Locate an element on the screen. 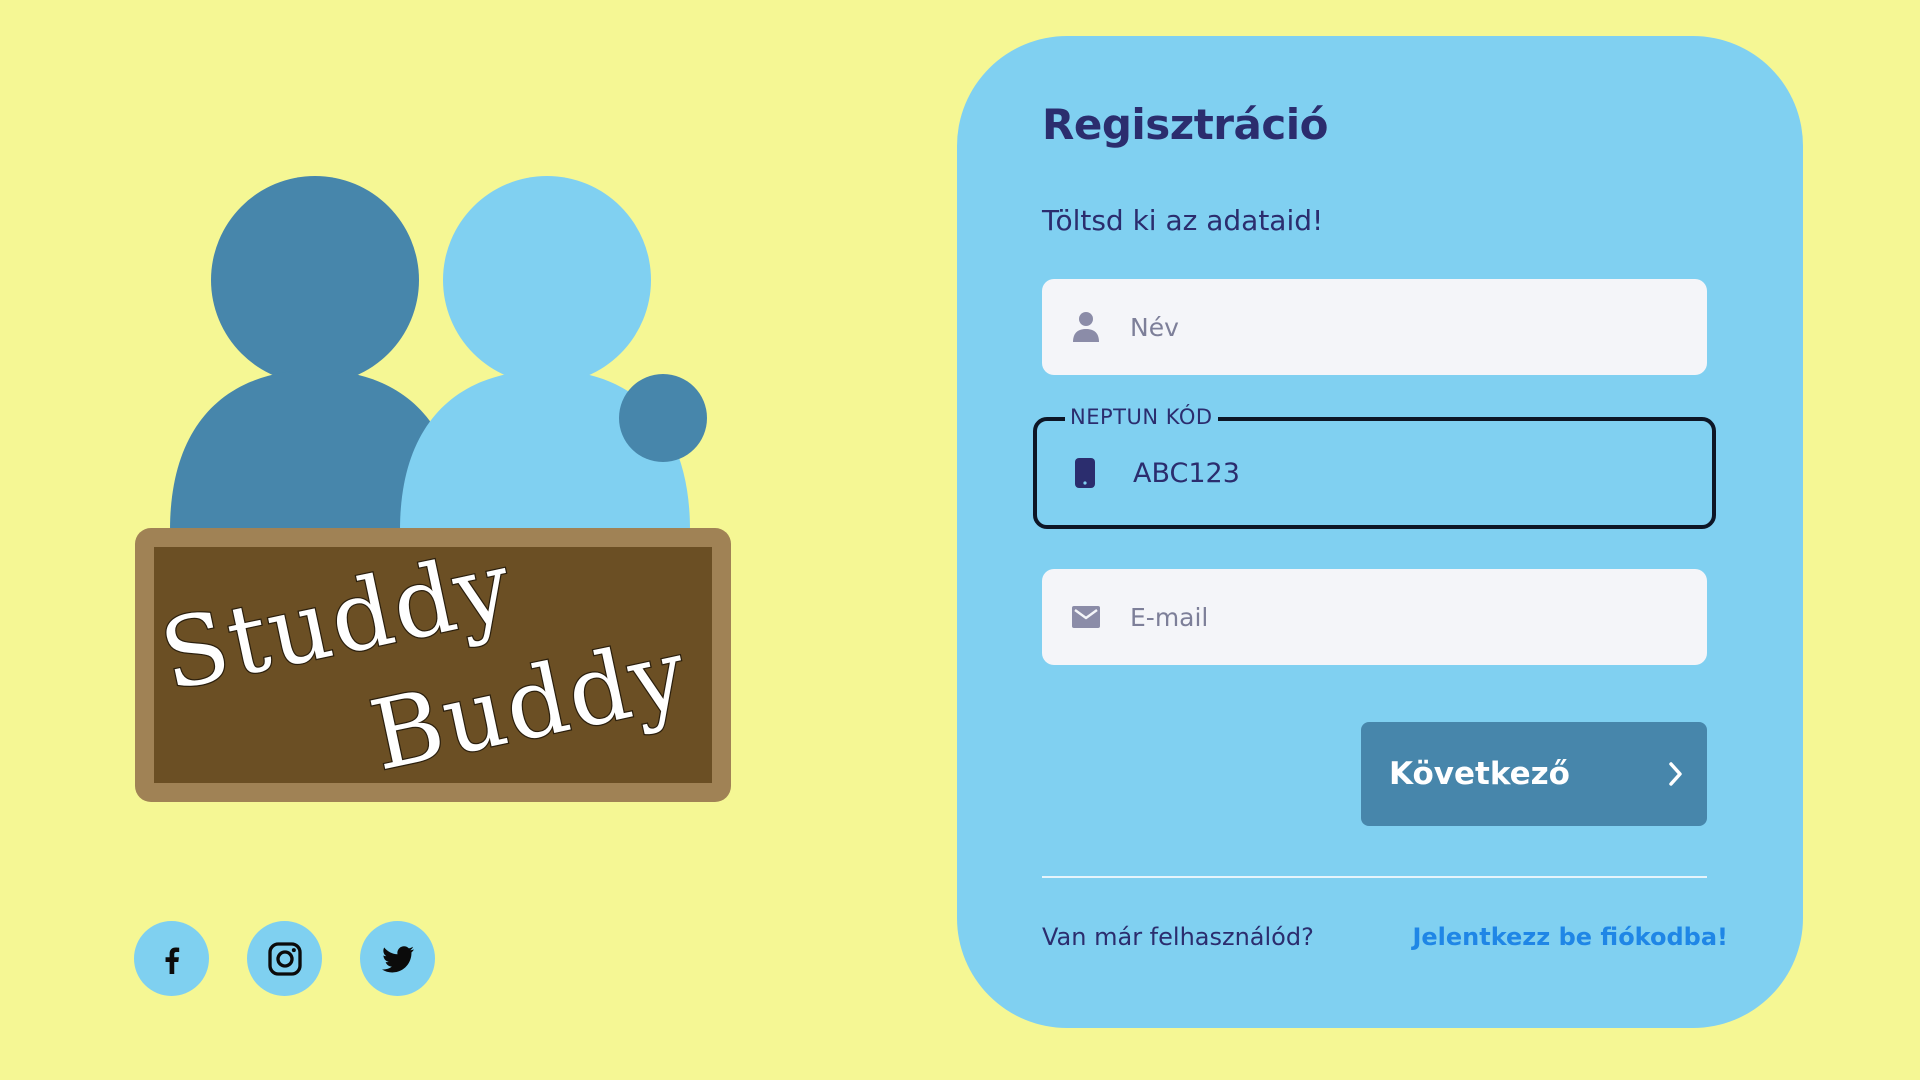  light-figure-head is located at coordinates (547, 280).